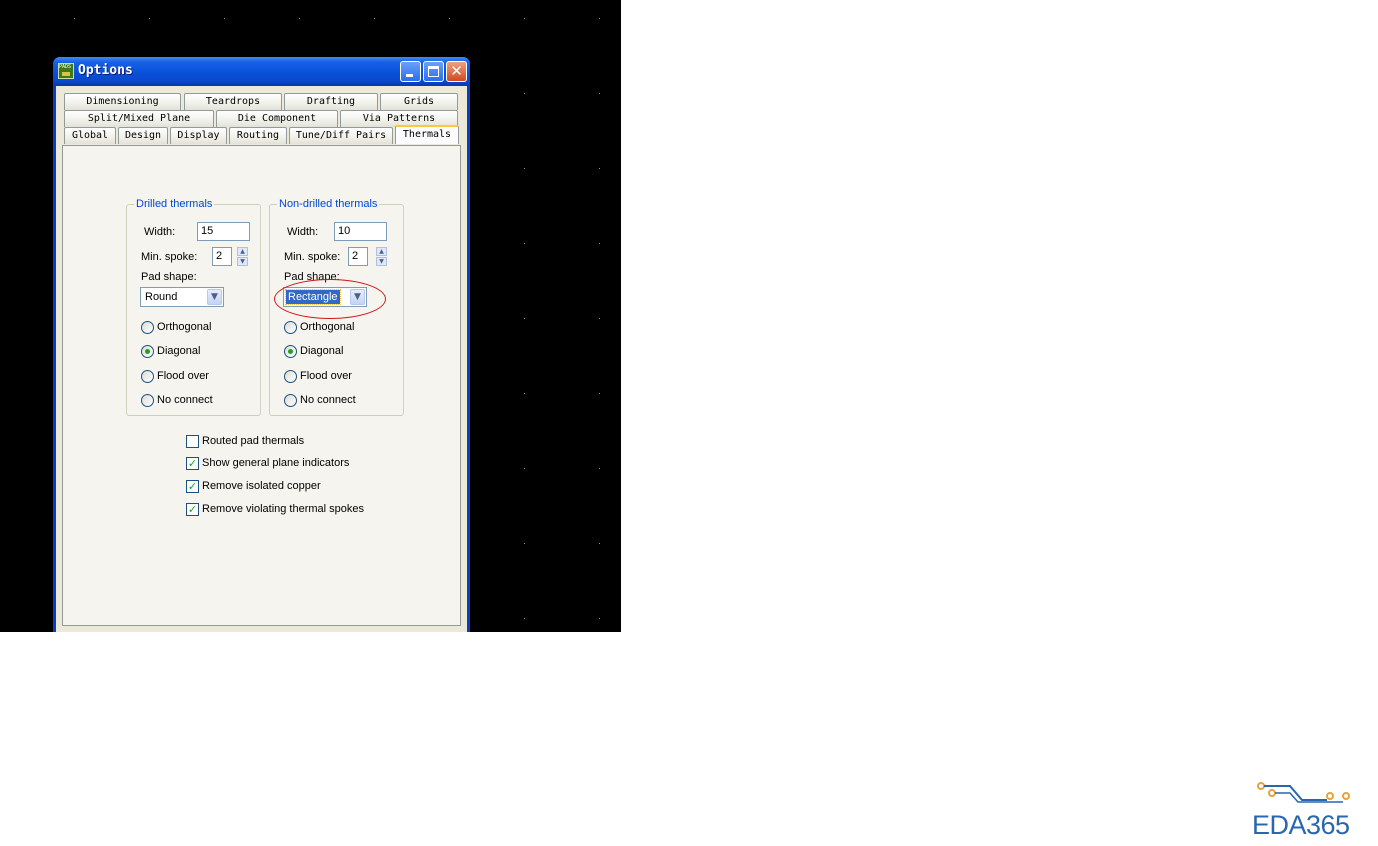 This screenshot has height=846, width=1378. What do you see at coordinates (90, 135) in the screenshot?
I see `tab-global: Global` at bounding box center [90, 135].